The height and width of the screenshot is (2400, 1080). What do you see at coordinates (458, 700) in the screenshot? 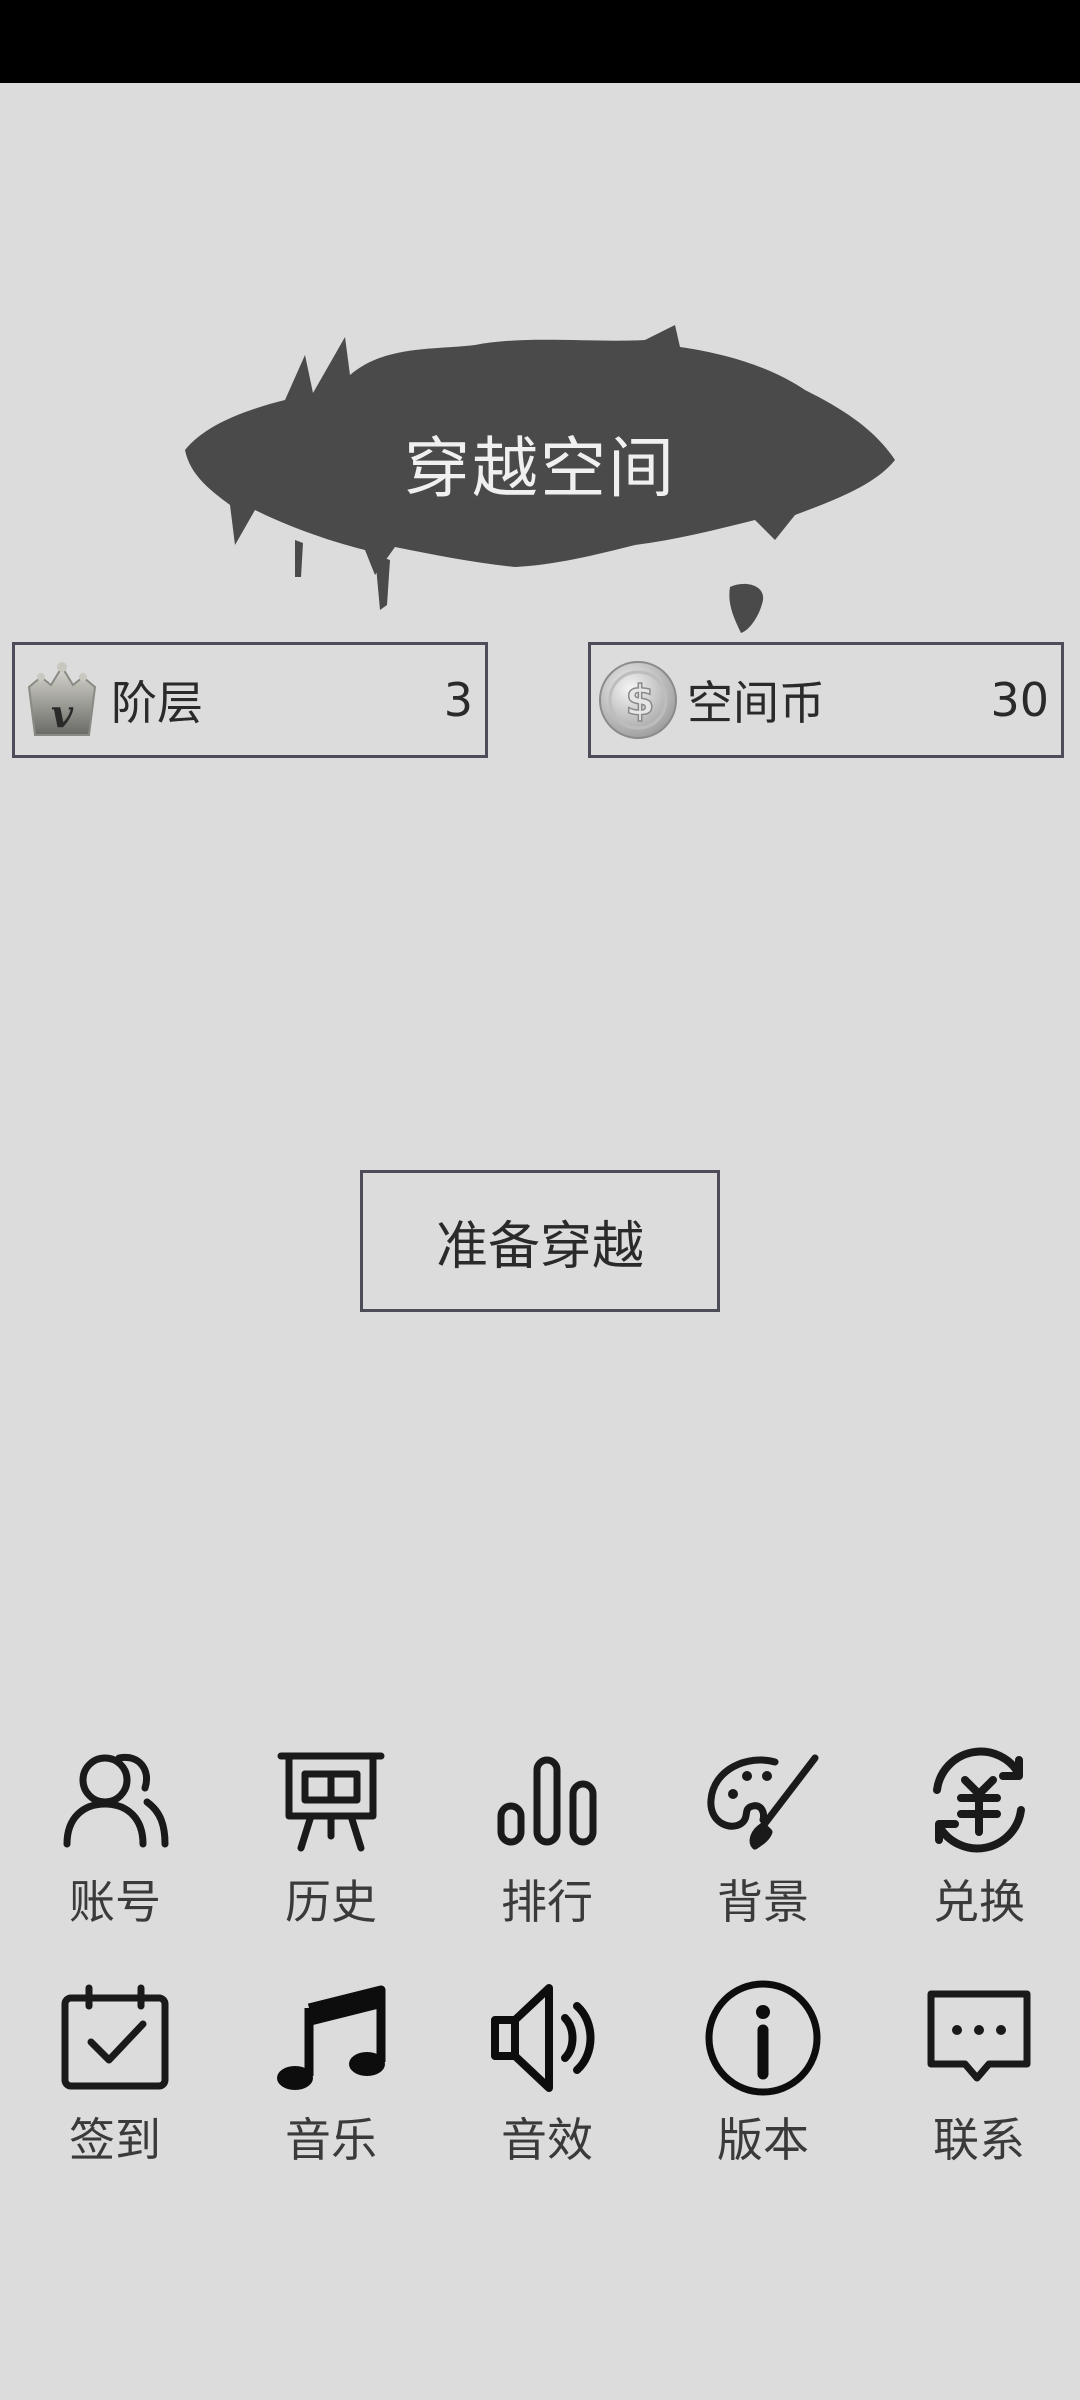
I see `level-value: 3` at bounding box center [458, 700].